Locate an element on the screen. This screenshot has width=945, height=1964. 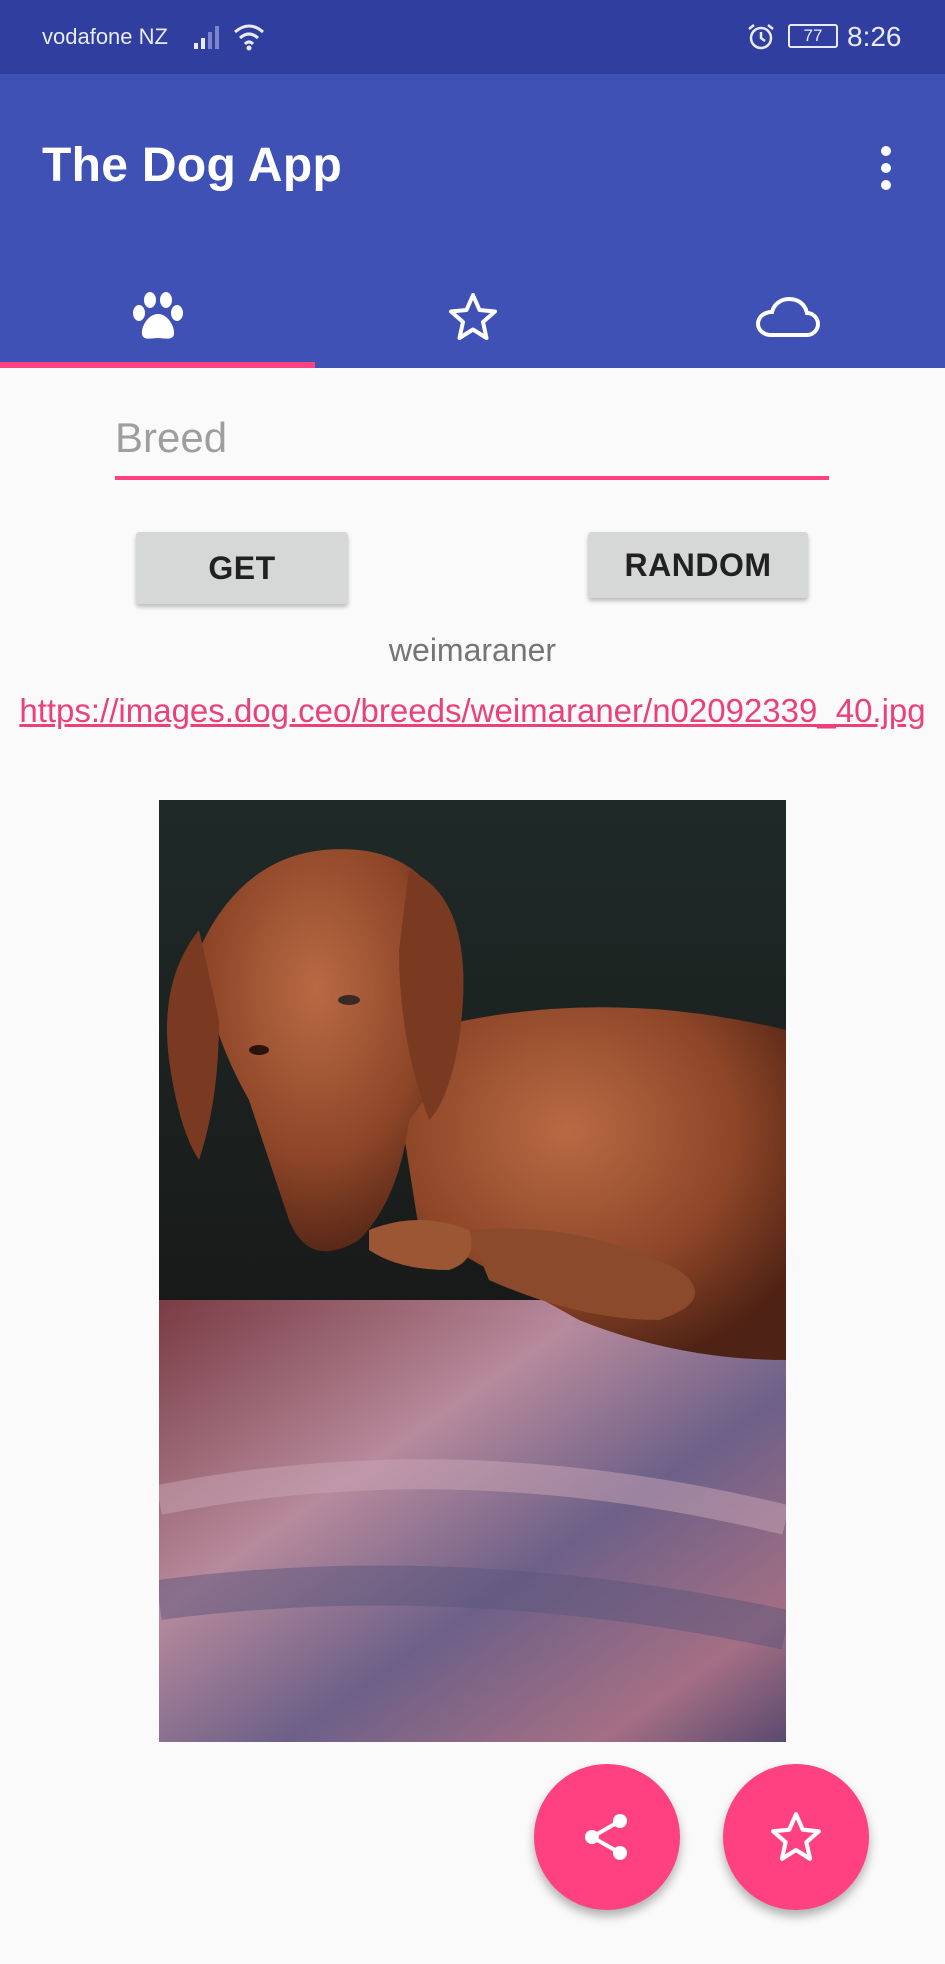
battery-indicator: 77 is located at coordinates (813, 36).